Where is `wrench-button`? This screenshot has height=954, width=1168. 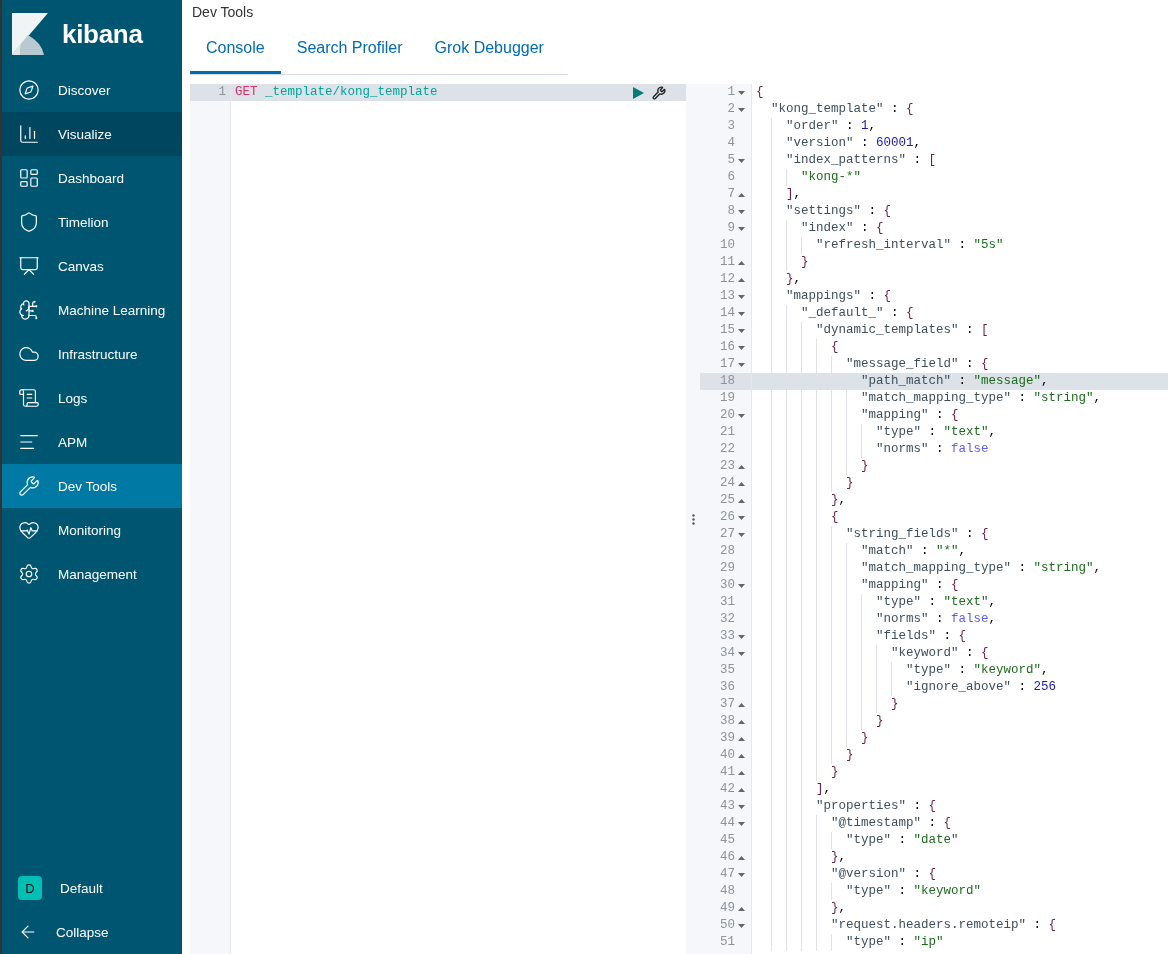 wrench-button is located at coordinates (659, 92).